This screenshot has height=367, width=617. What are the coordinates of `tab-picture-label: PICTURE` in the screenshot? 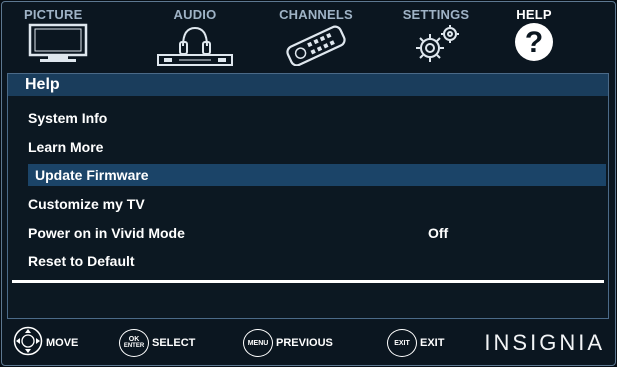 It's located at (53, 14).